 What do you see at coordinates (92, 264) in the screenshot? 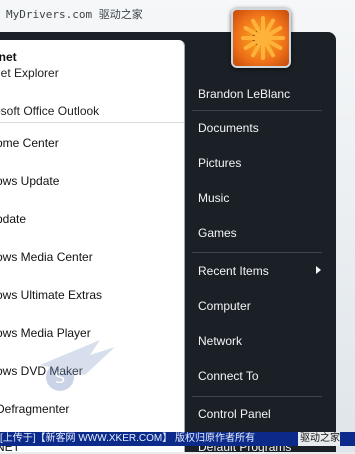
I see `program-item: ows Media Center` at bounding box center [92, 264].